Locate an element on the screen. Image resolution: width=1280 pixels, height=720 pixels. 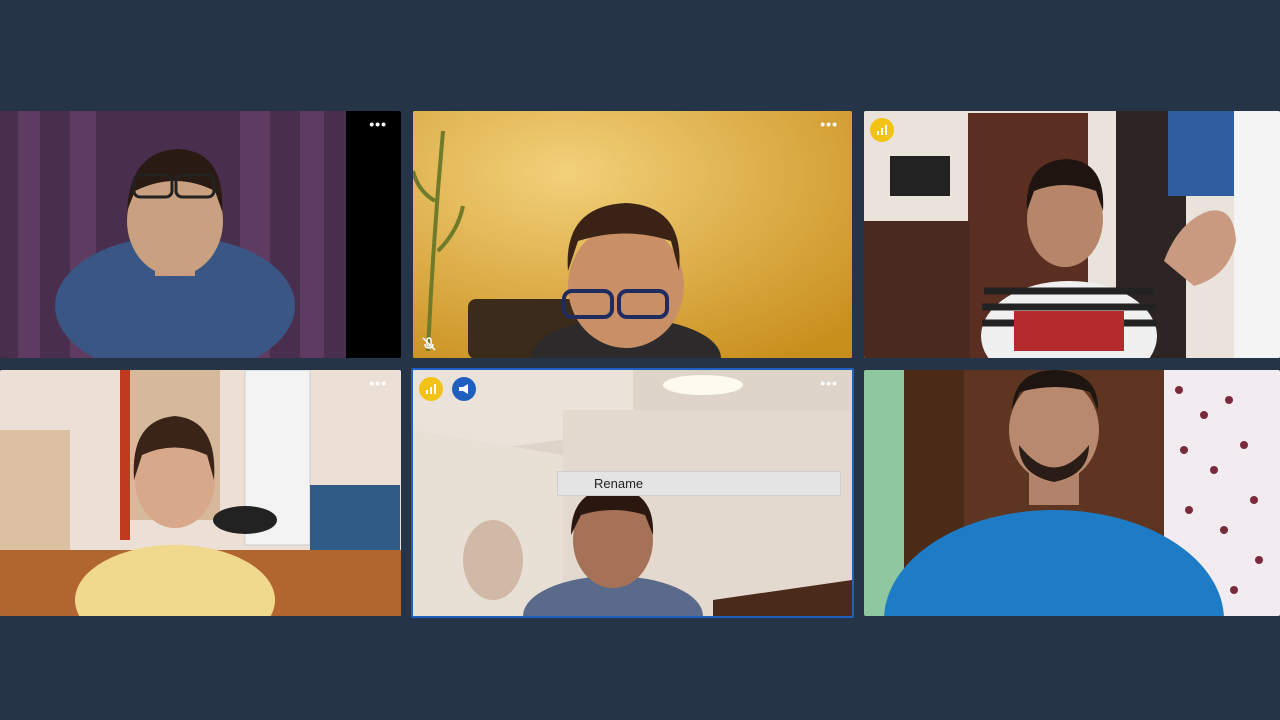
rename-menu-item: Rename is located at coordinates (699, 483).